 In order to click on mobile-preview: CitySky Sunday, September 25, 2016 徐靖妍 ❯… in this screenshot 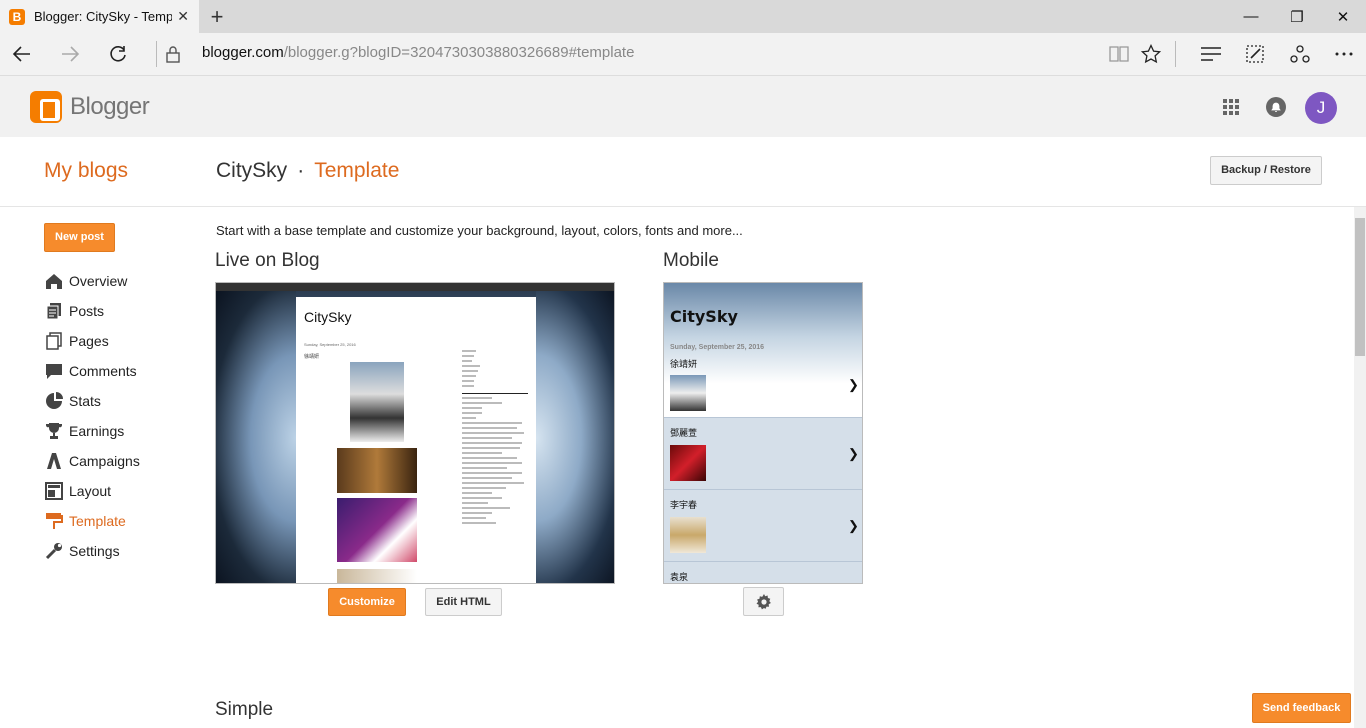, I will do `click(763, 433)`.